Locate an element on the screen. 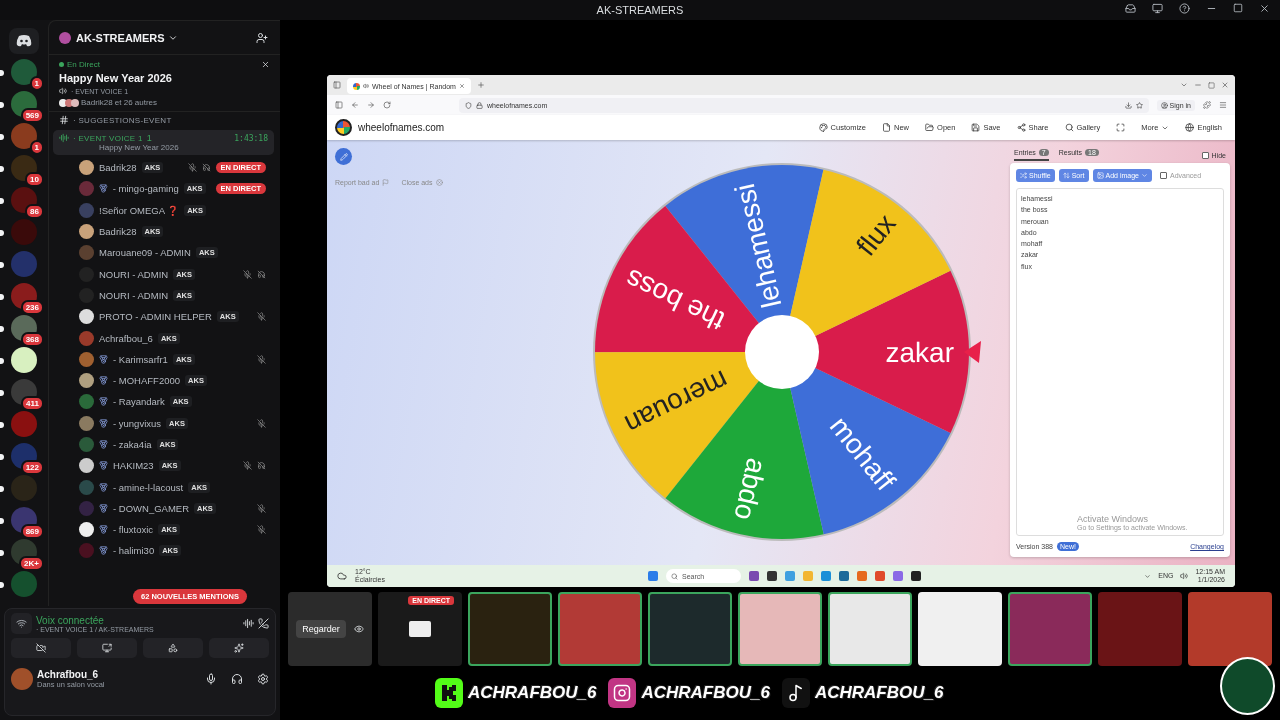 Image resolution: width=1280 pixels, height=720 pixels. sparkles-icon is located at coordinates (239, 648).